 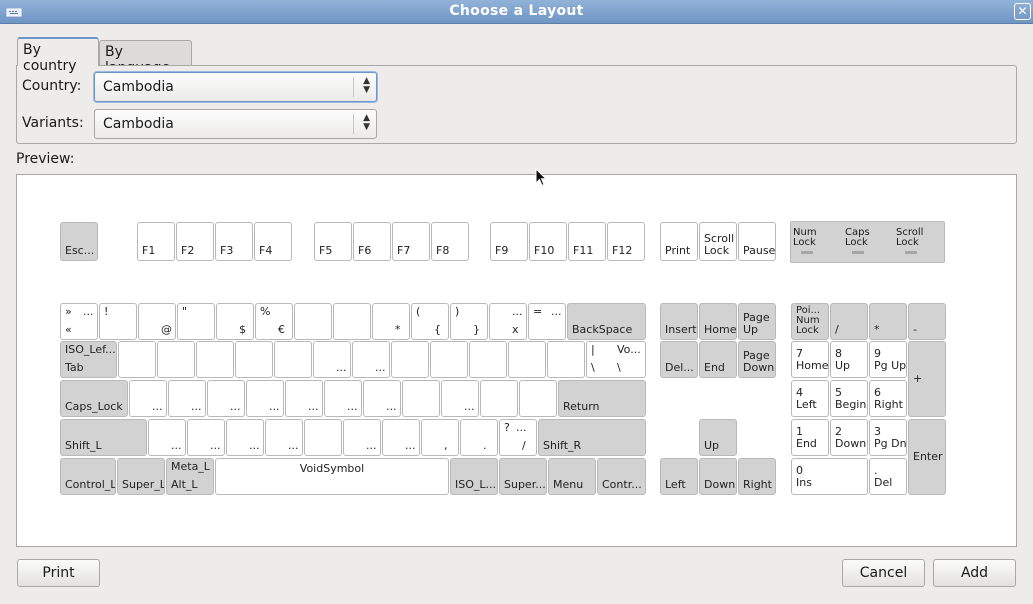 I want to click on close-icon: ✕, so click(x=1022, y=11).